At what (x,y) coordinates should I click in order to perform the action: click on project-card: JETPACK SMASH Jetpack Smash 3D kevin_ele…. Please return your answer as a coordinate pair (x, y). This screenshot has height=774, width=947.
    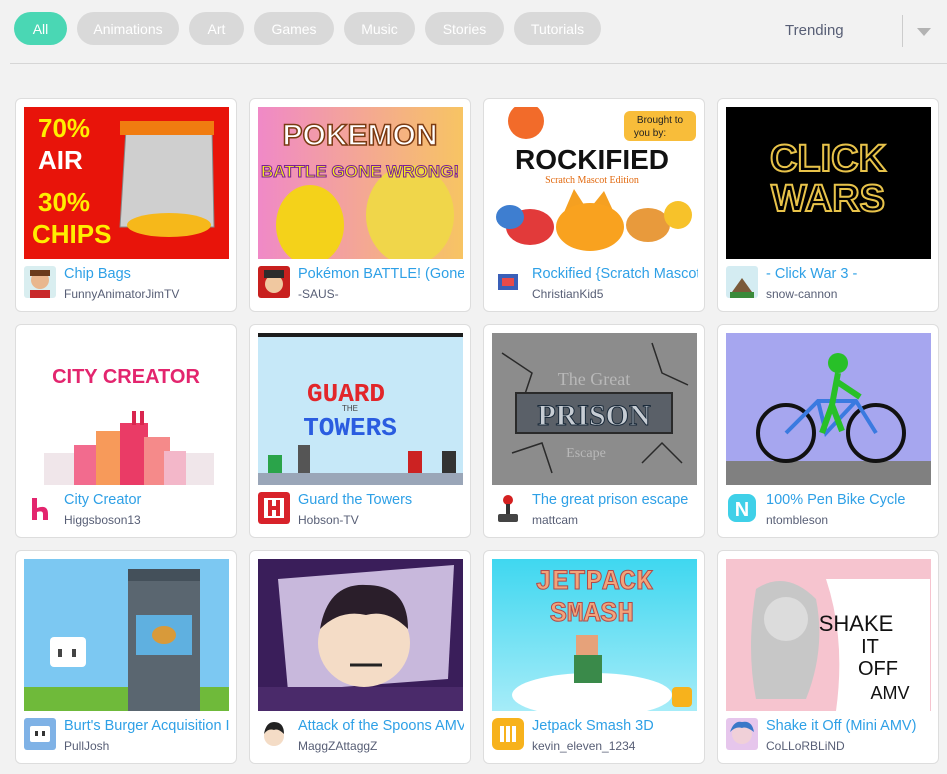
    Looking at the image, I should click on (594, 657).